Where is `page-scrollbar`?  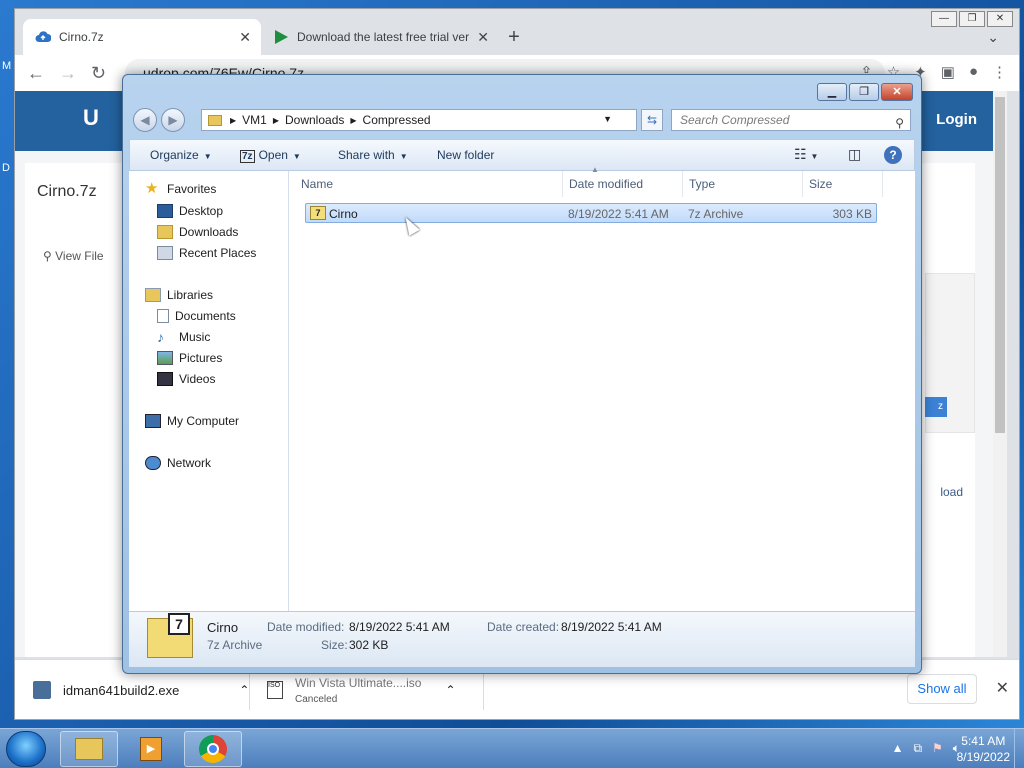 page-scrollbar is located at coordinates (1000, 374).